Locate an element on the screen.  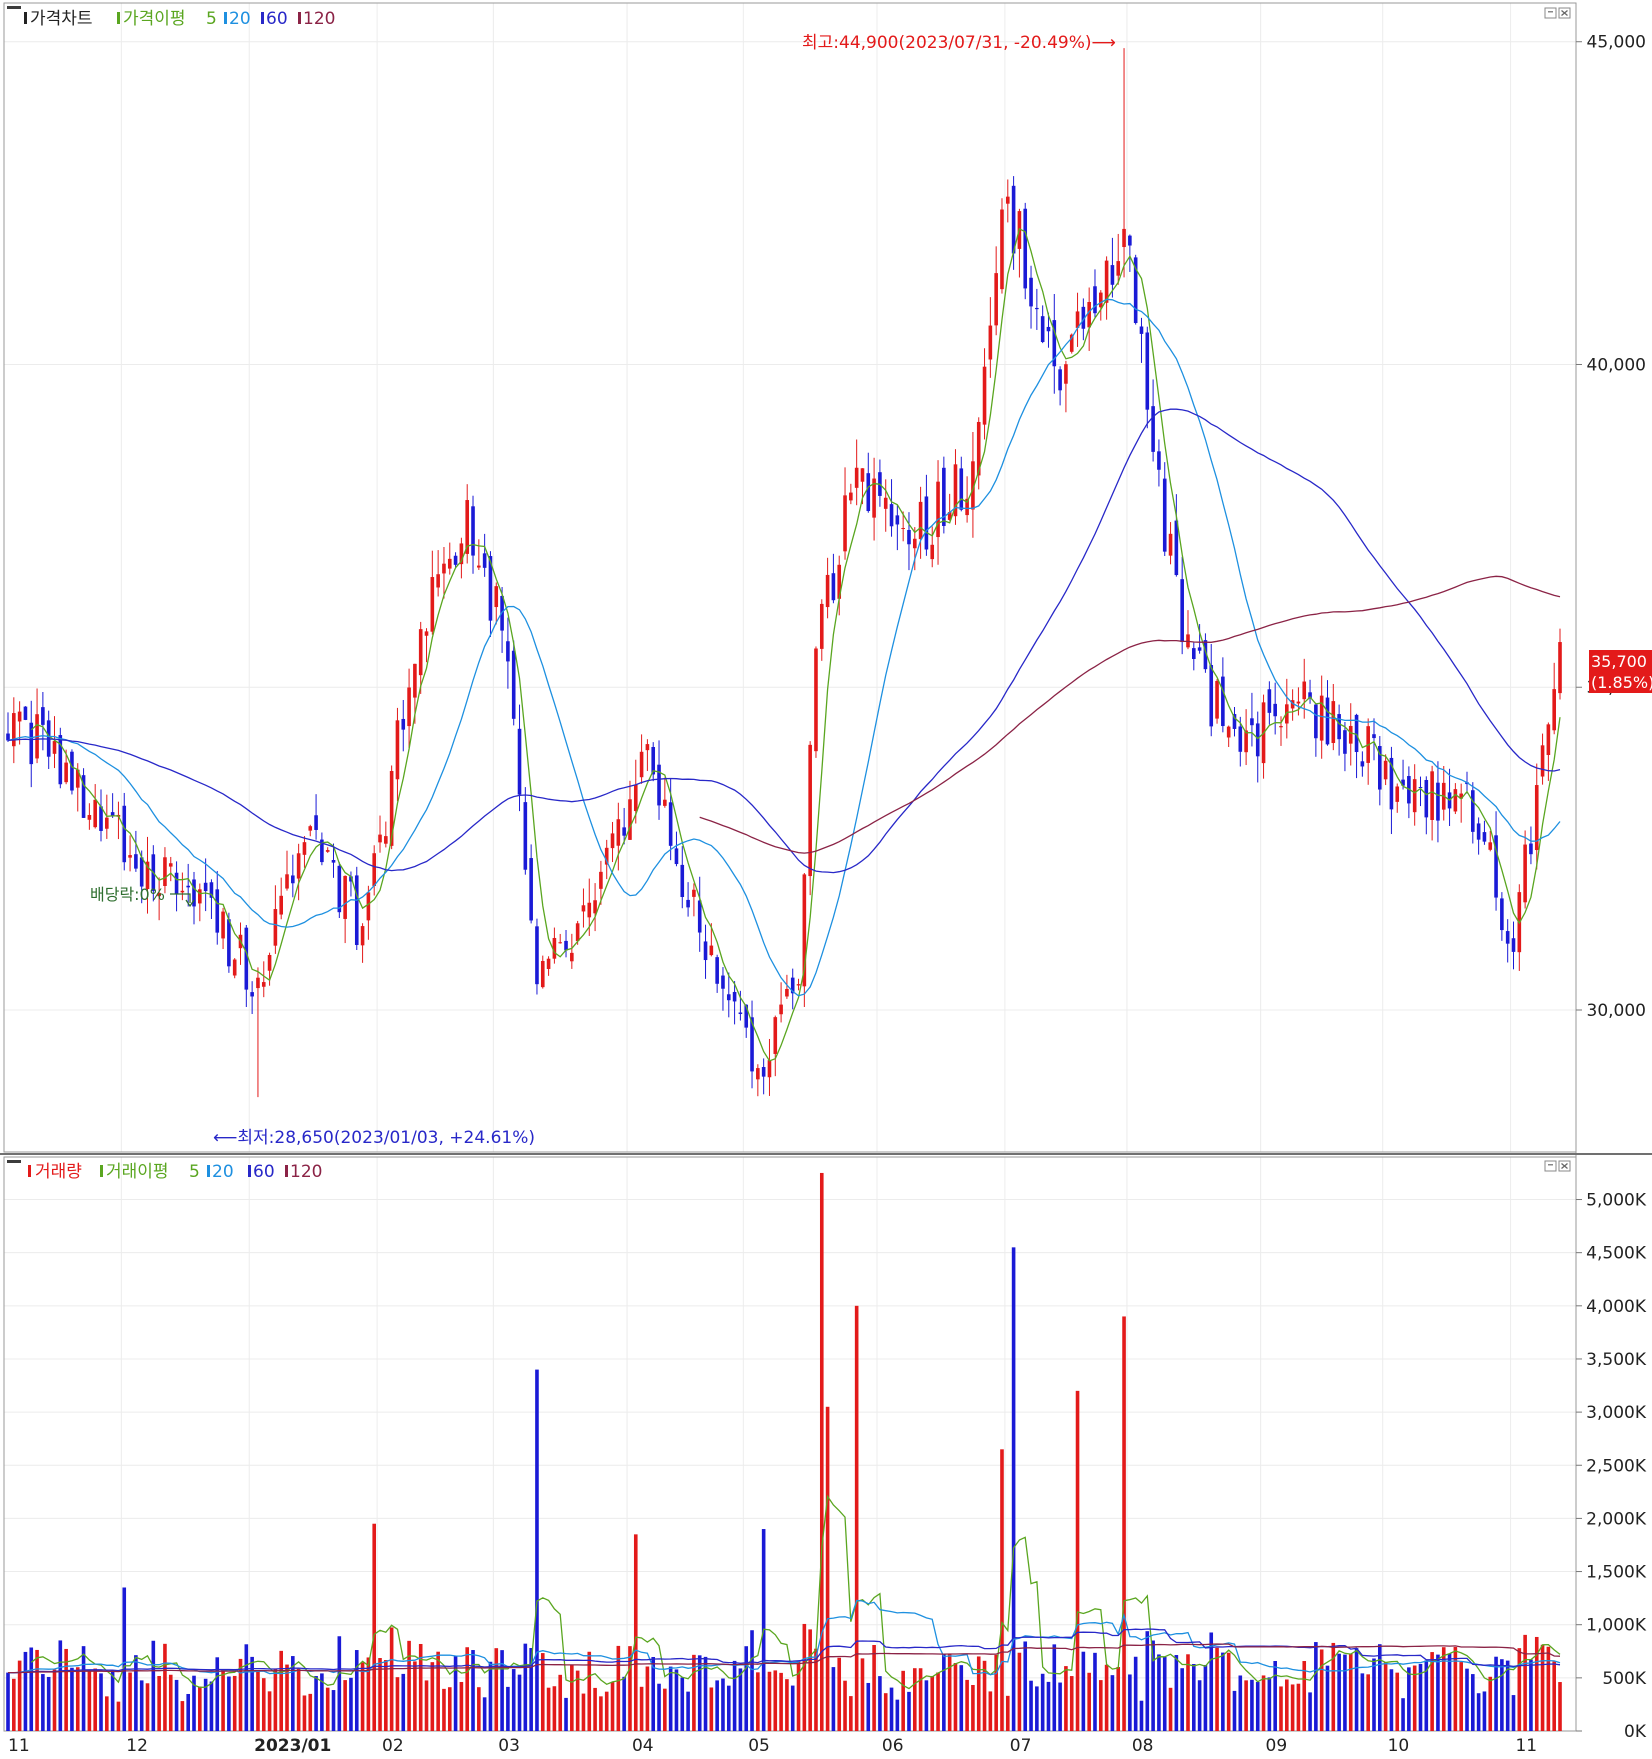
low-price-annotation: ⟵최저:28,650(2023/01/03, +24.61%) is located at coordinates (374, 1138).